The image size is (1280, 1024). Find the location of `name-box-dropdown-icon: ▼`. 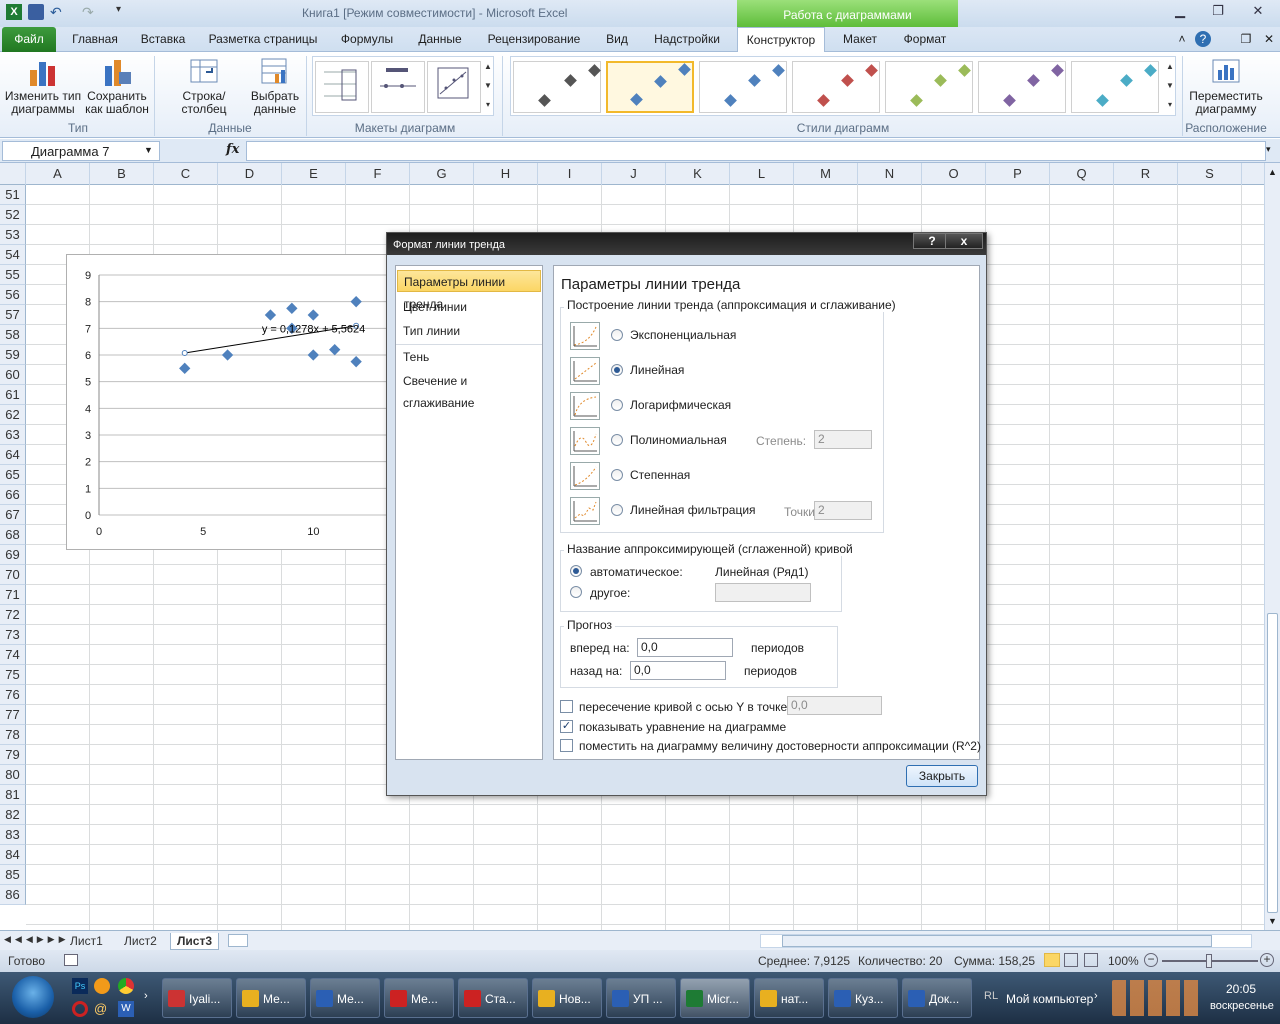

name-box-dropdown-icon: ▼ is located at coordinates (148, 150).